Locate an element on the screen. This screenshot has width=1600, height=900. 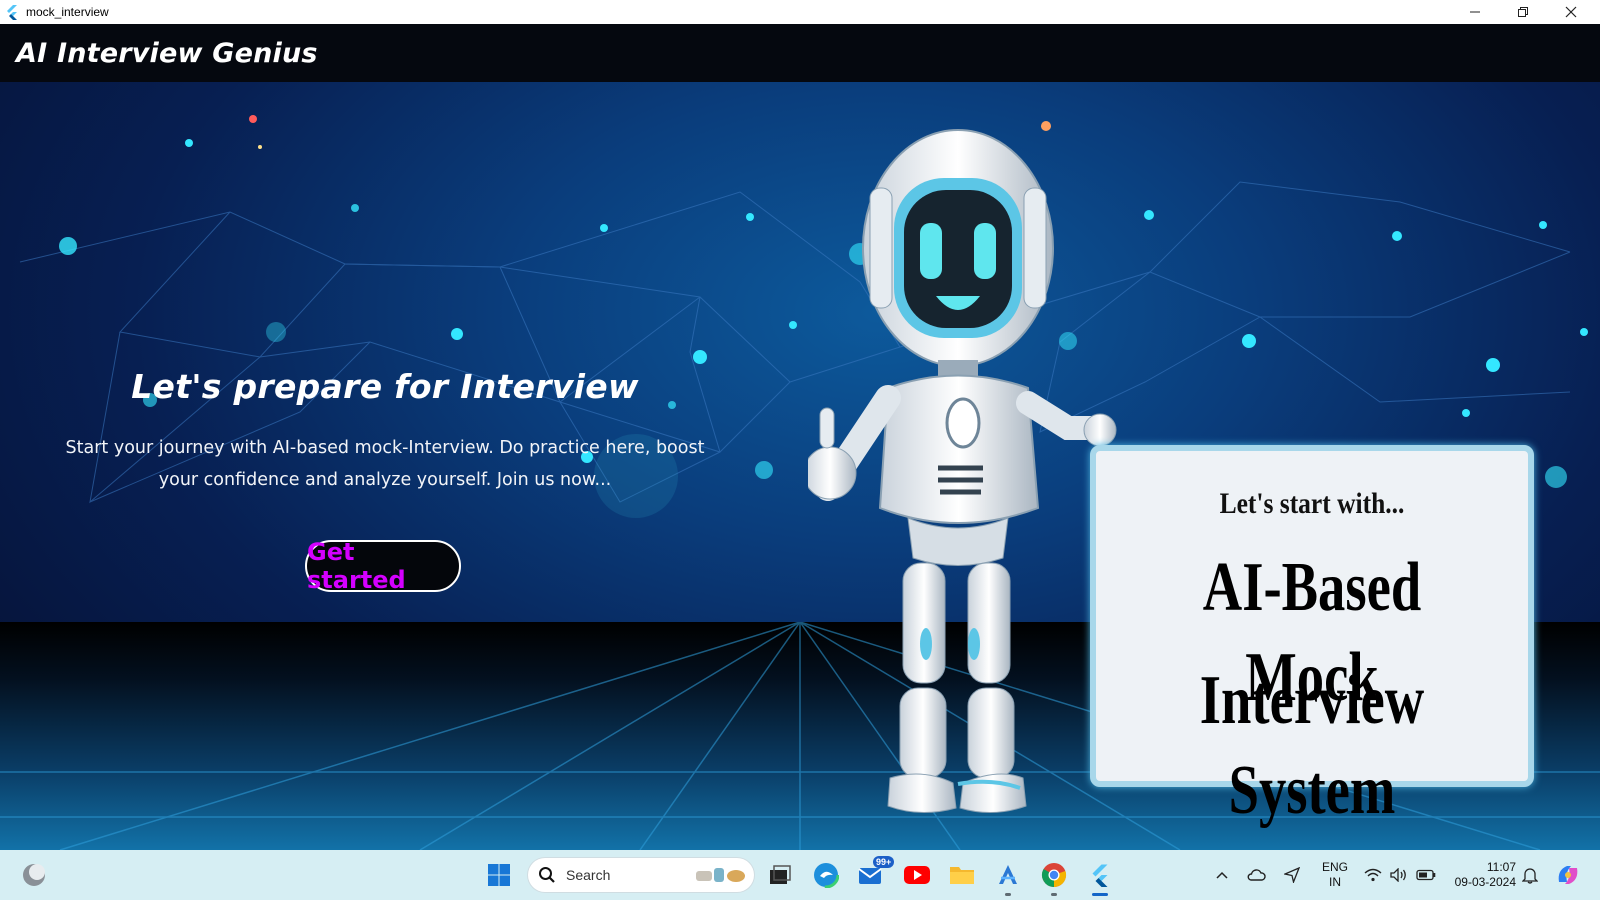
bell-icon is located at coordinates (1530, 876).